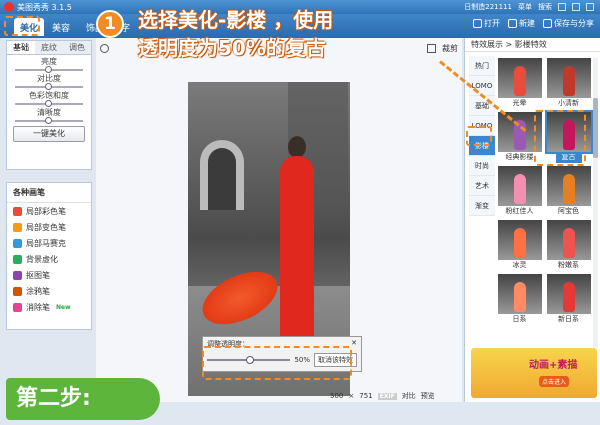 This screenshot has width=600, height=425. I want to click on subtab-color: 调色, so click(77, 47).